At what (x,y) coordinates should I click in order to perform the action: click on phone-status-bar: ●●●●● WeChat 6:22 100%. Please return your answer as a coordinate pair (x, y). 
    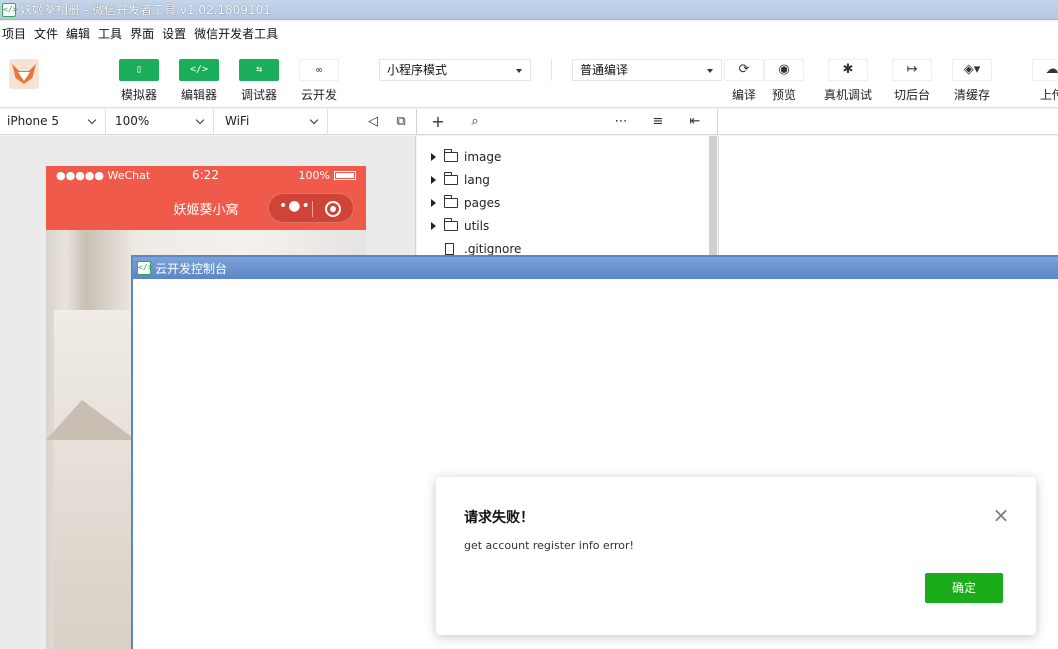
    Looking at the image, I should click on (206, 176).